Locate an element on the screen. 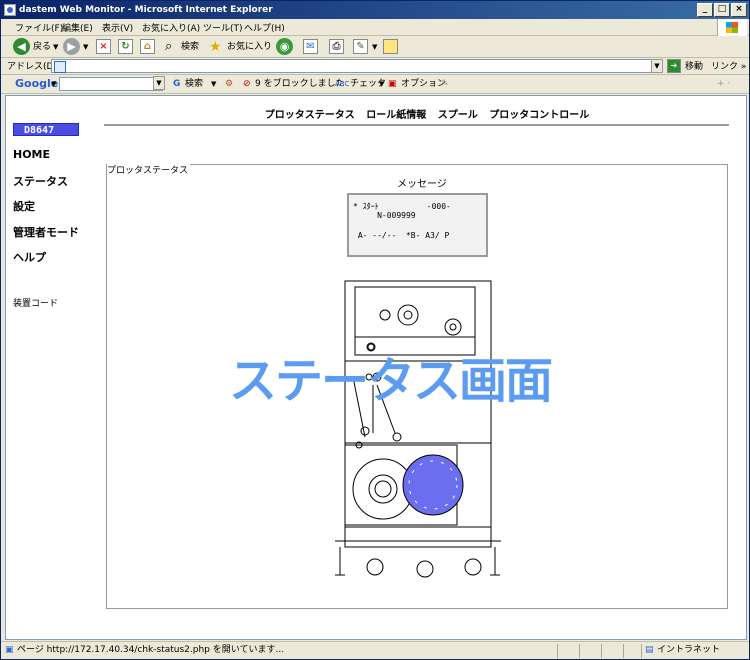 This screenshot has height=660, width=750. edit-icon: ✎ is located at coordinates (360, 46).